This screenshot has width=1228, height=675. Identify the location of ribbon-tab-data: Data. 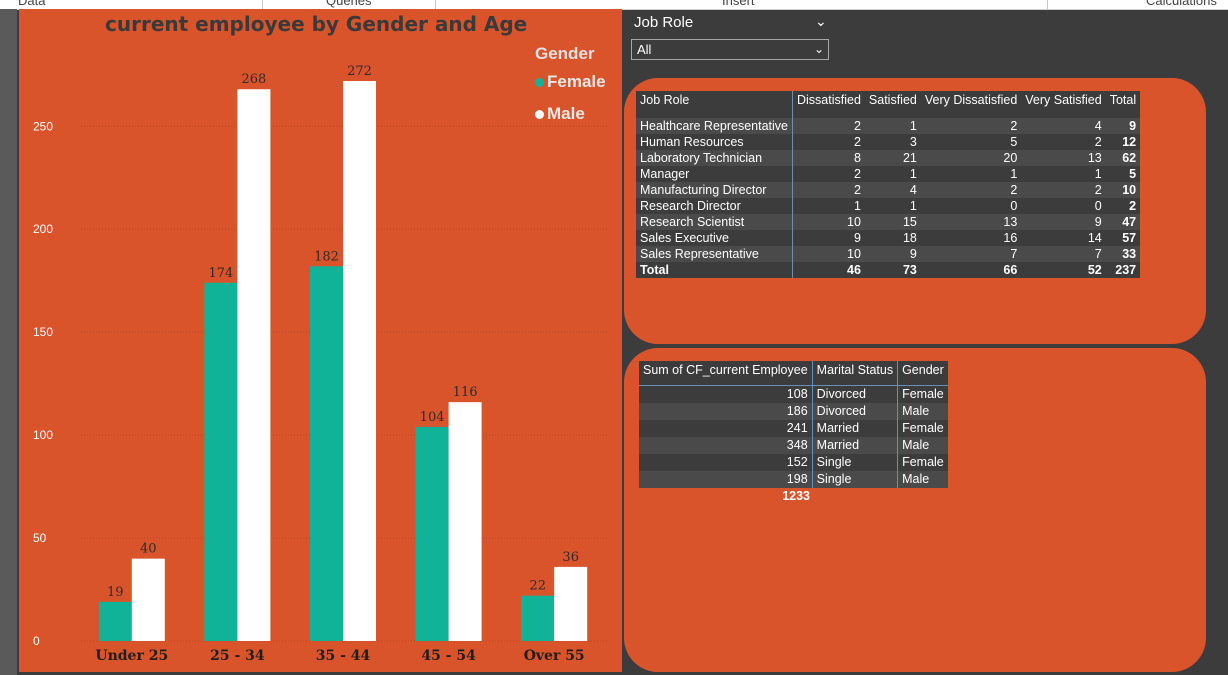
(31, 4).